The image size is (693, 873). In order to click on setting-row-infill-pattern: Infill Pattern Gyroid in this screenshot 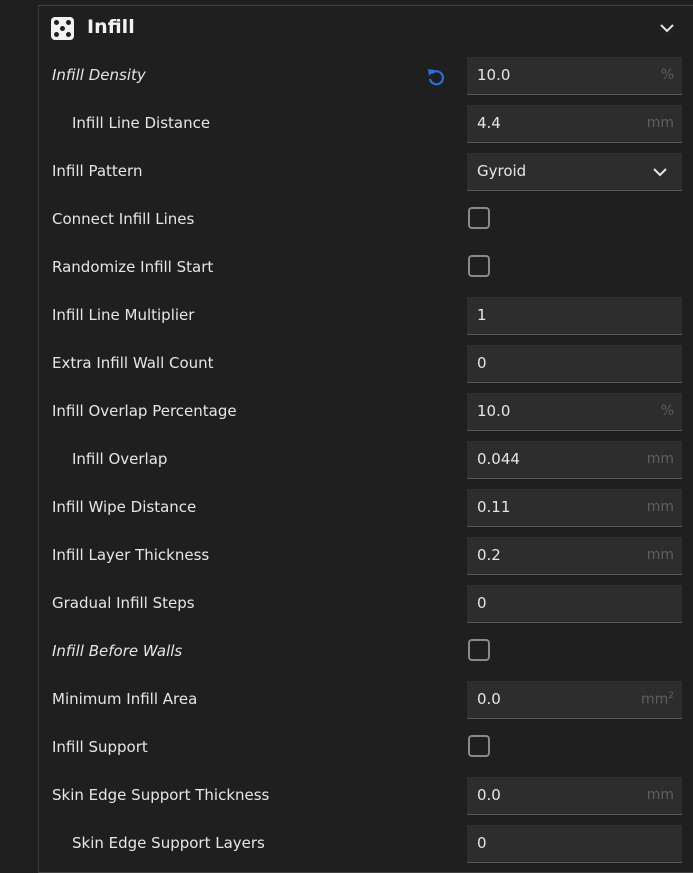, I will do `click(366, 173)`.